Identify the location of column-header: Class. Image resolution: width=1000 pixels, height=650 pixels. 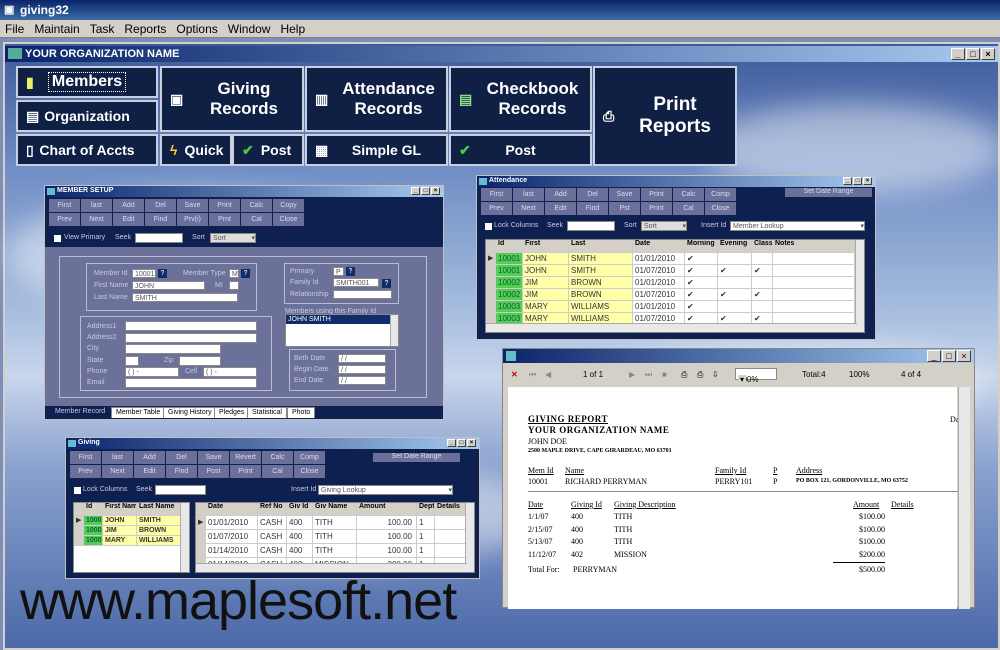
(762, 246).